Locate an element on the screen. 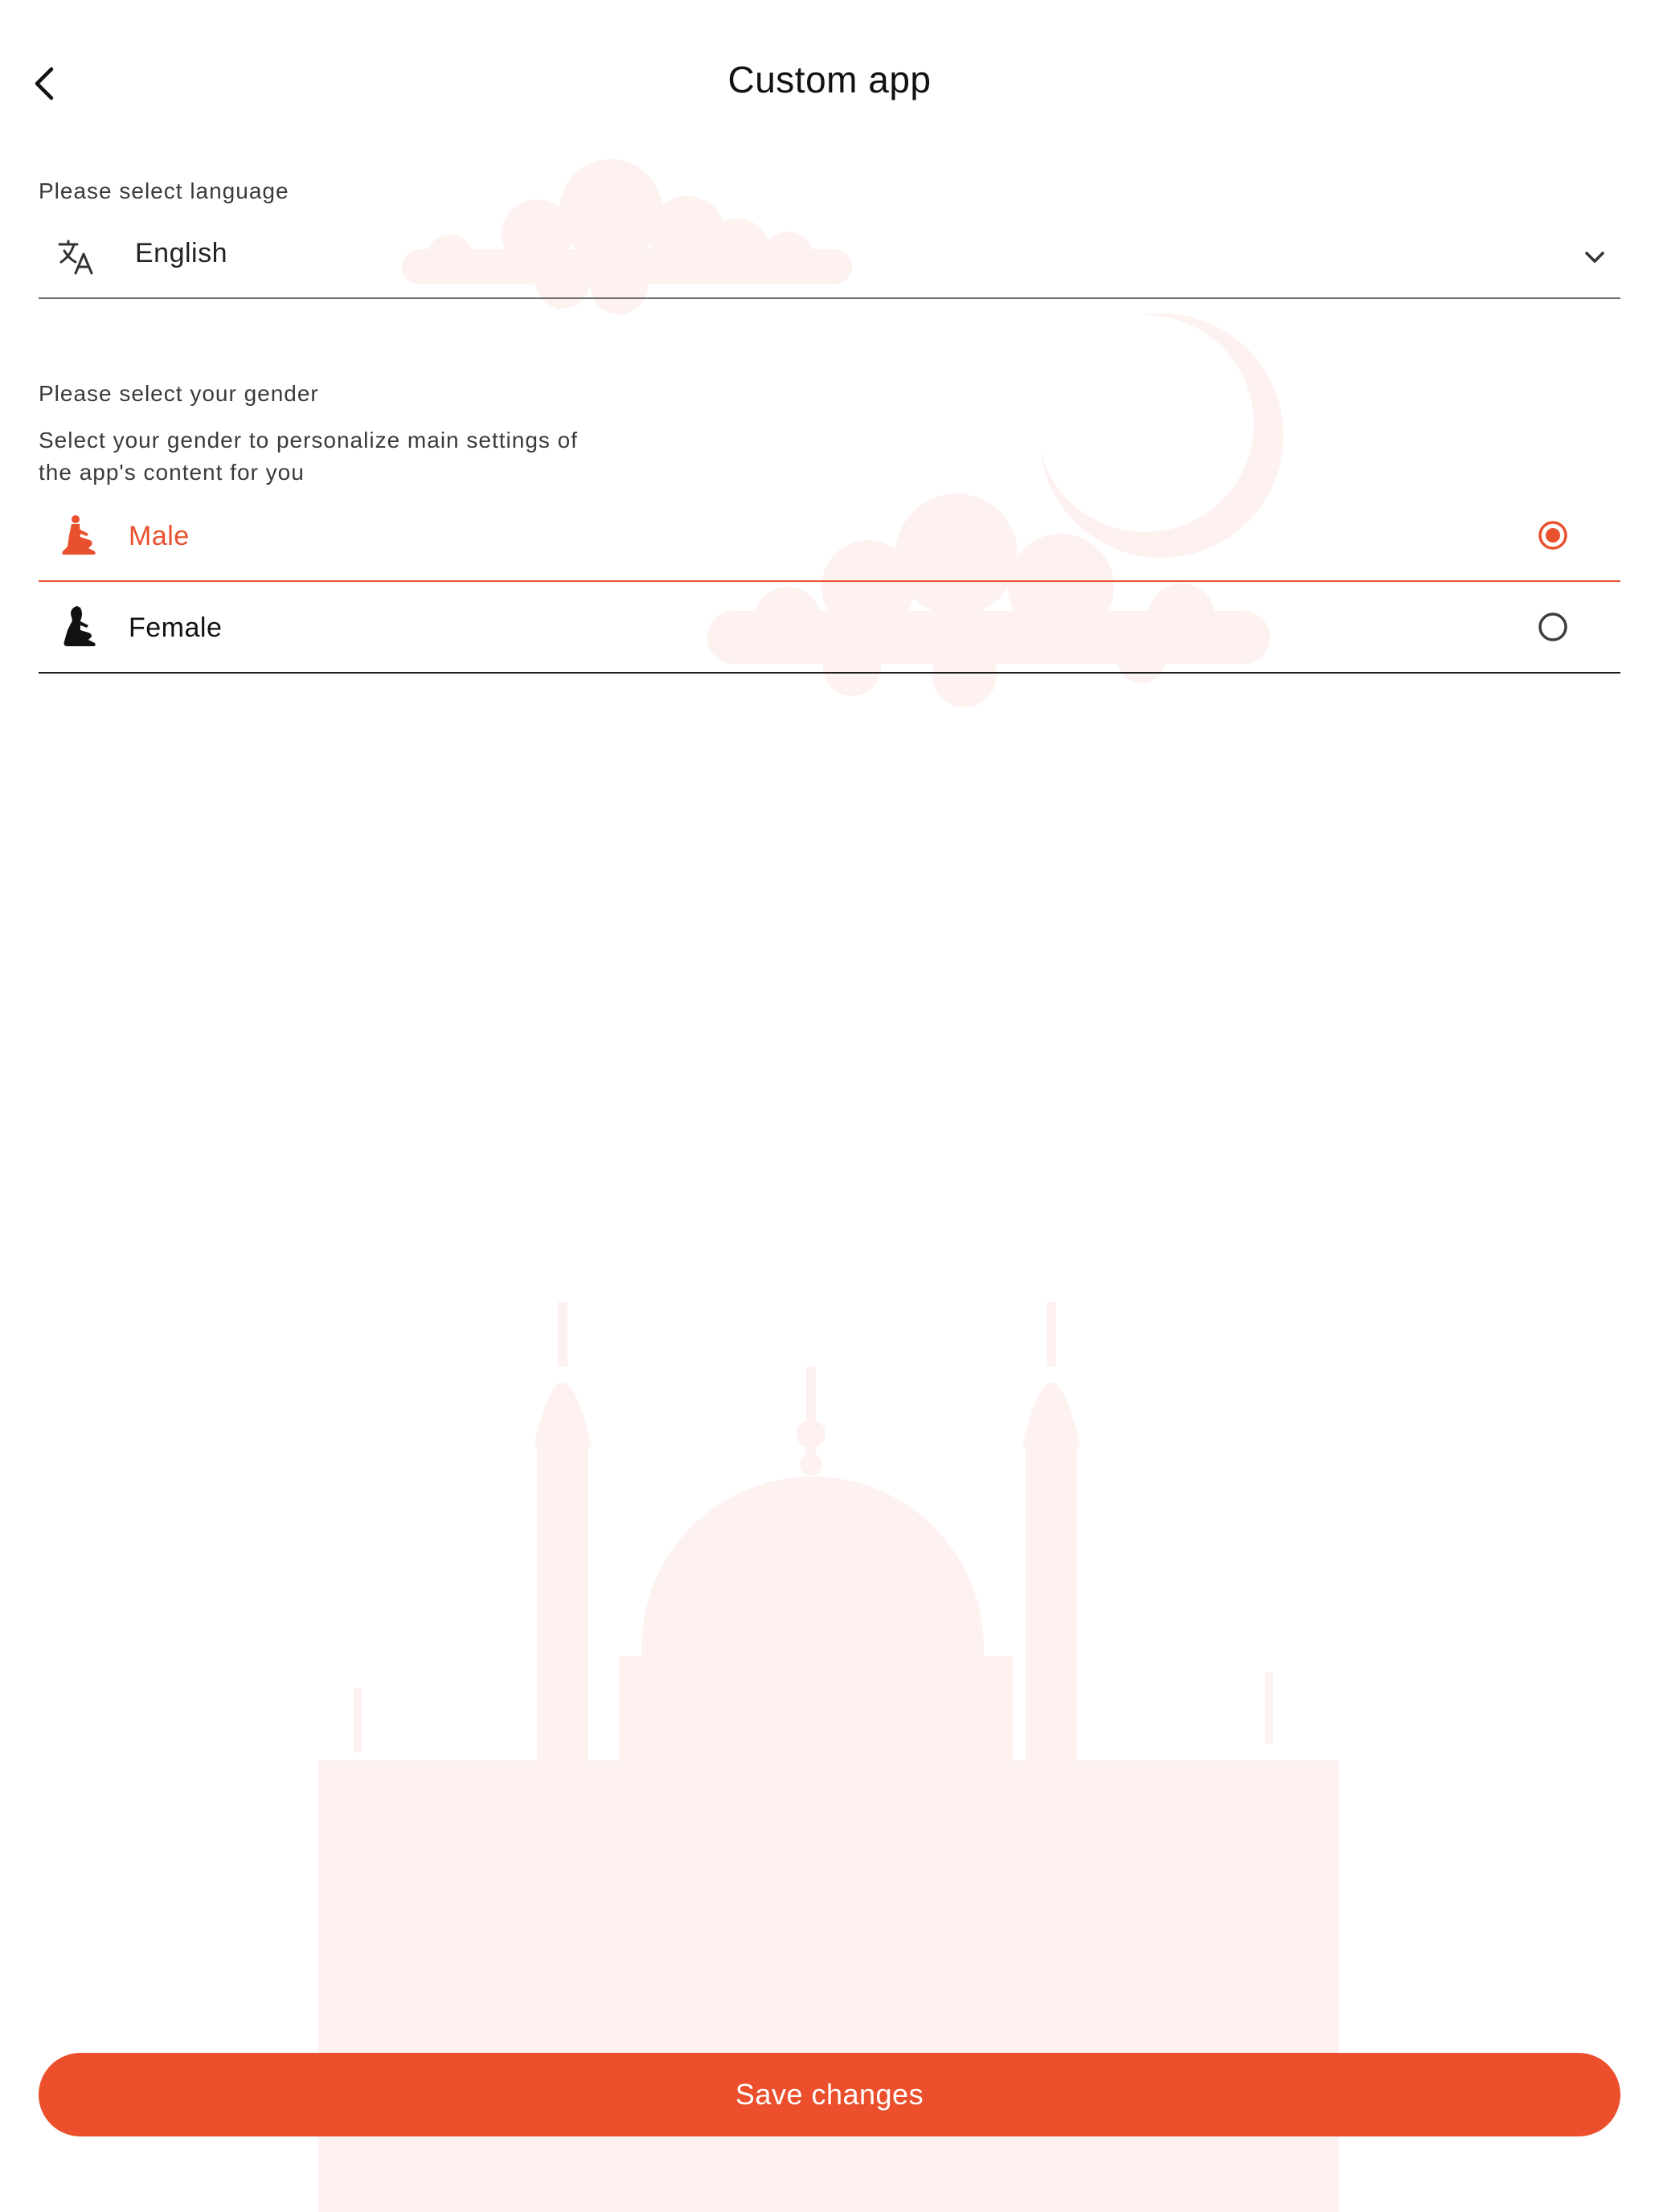 The width and height of the screenshot is (1659, 2212). gender-section-label: Please select your gender is located at coordinates (179, 393).